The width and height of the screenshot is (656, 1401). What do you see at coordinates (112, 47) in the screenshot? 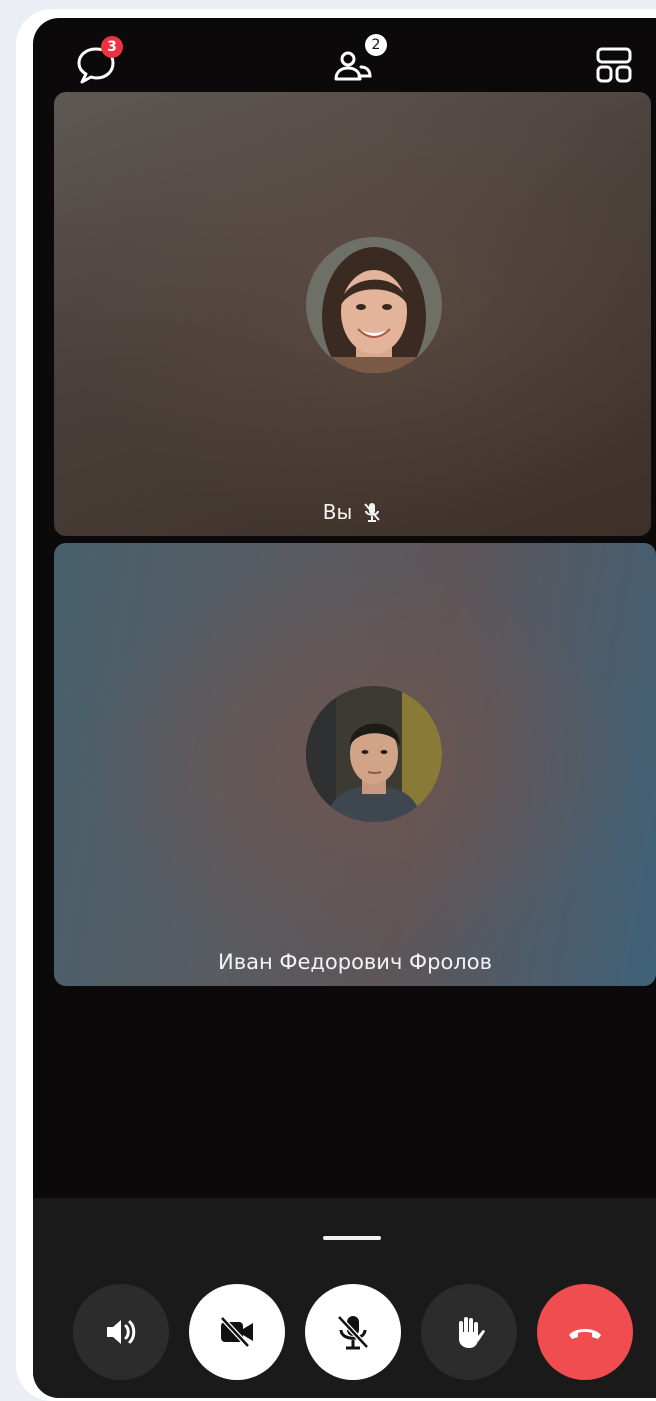
I see `chat-unread-badge: 3` at bounding box center [112, 47].